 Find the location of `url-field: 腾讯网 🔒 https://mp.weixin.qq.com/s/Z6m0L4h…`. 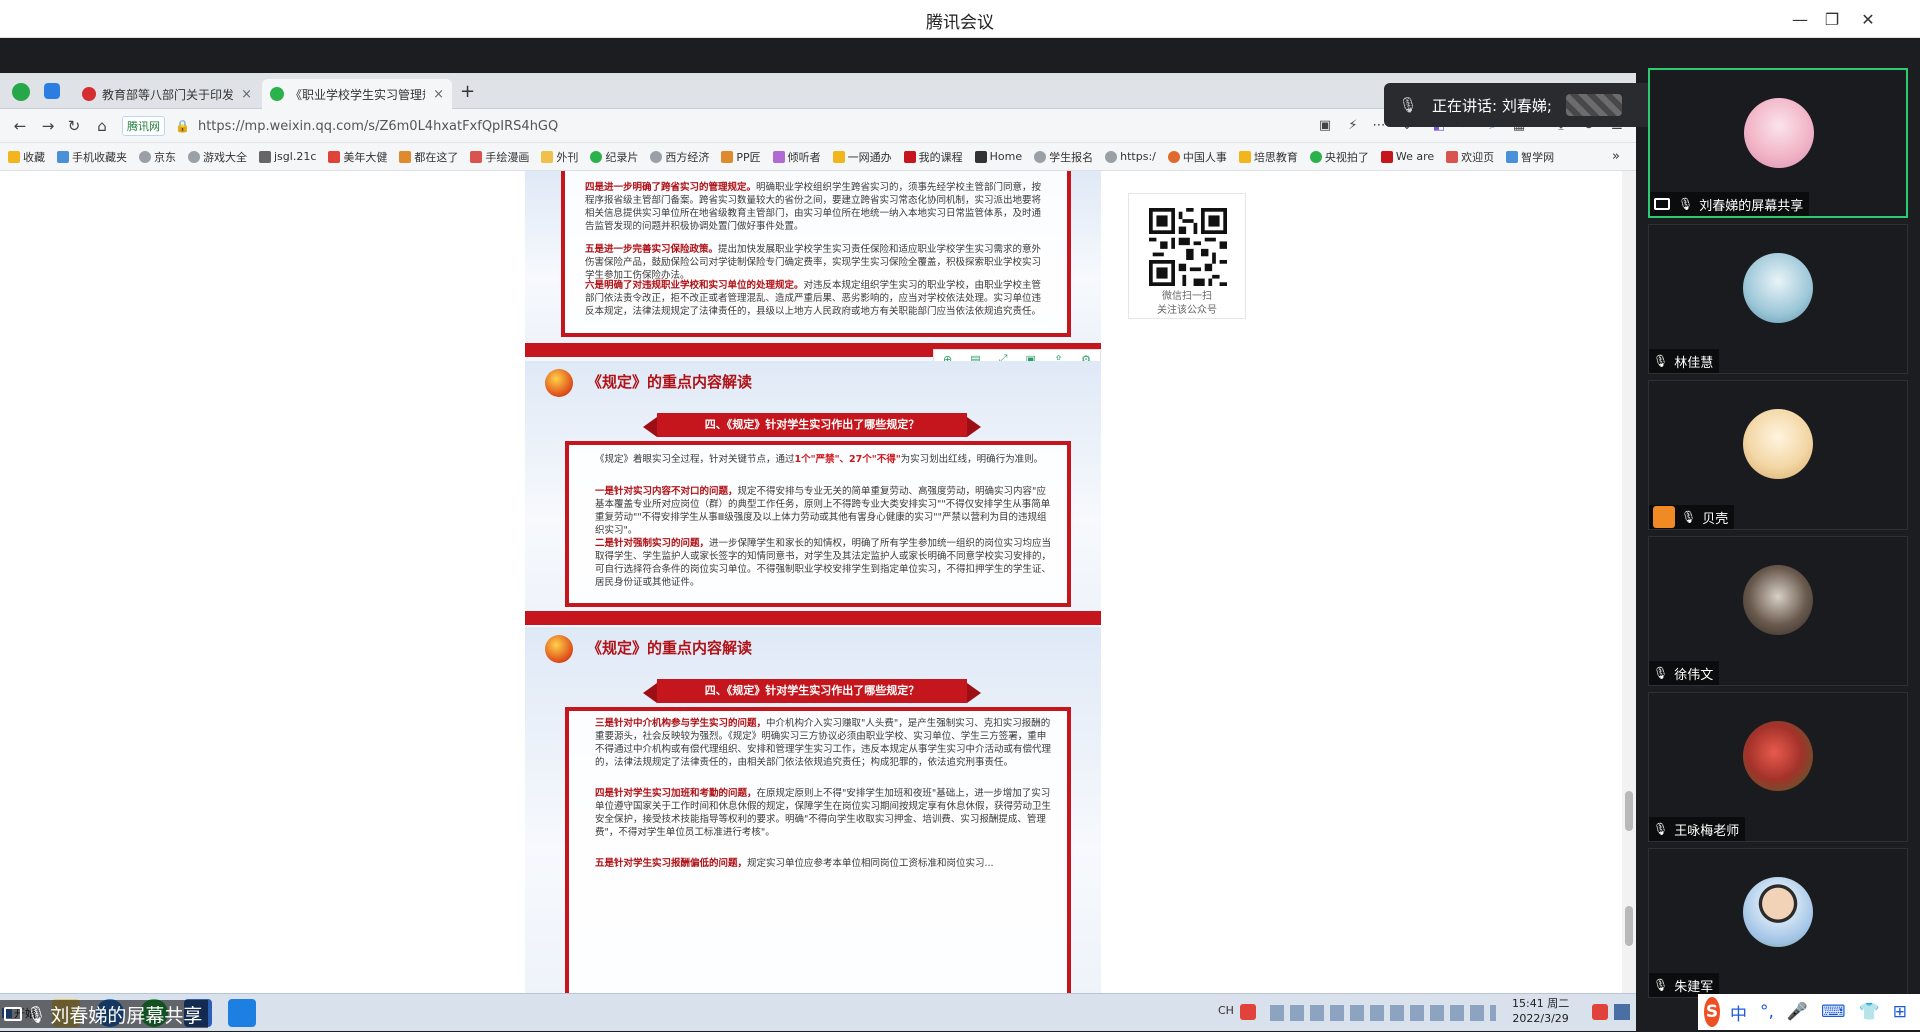

url-field: 腾讯网 🔒 https://mp.weixin.qq.com/s/Z6m0L4h… is located at coordinates (707, 126).